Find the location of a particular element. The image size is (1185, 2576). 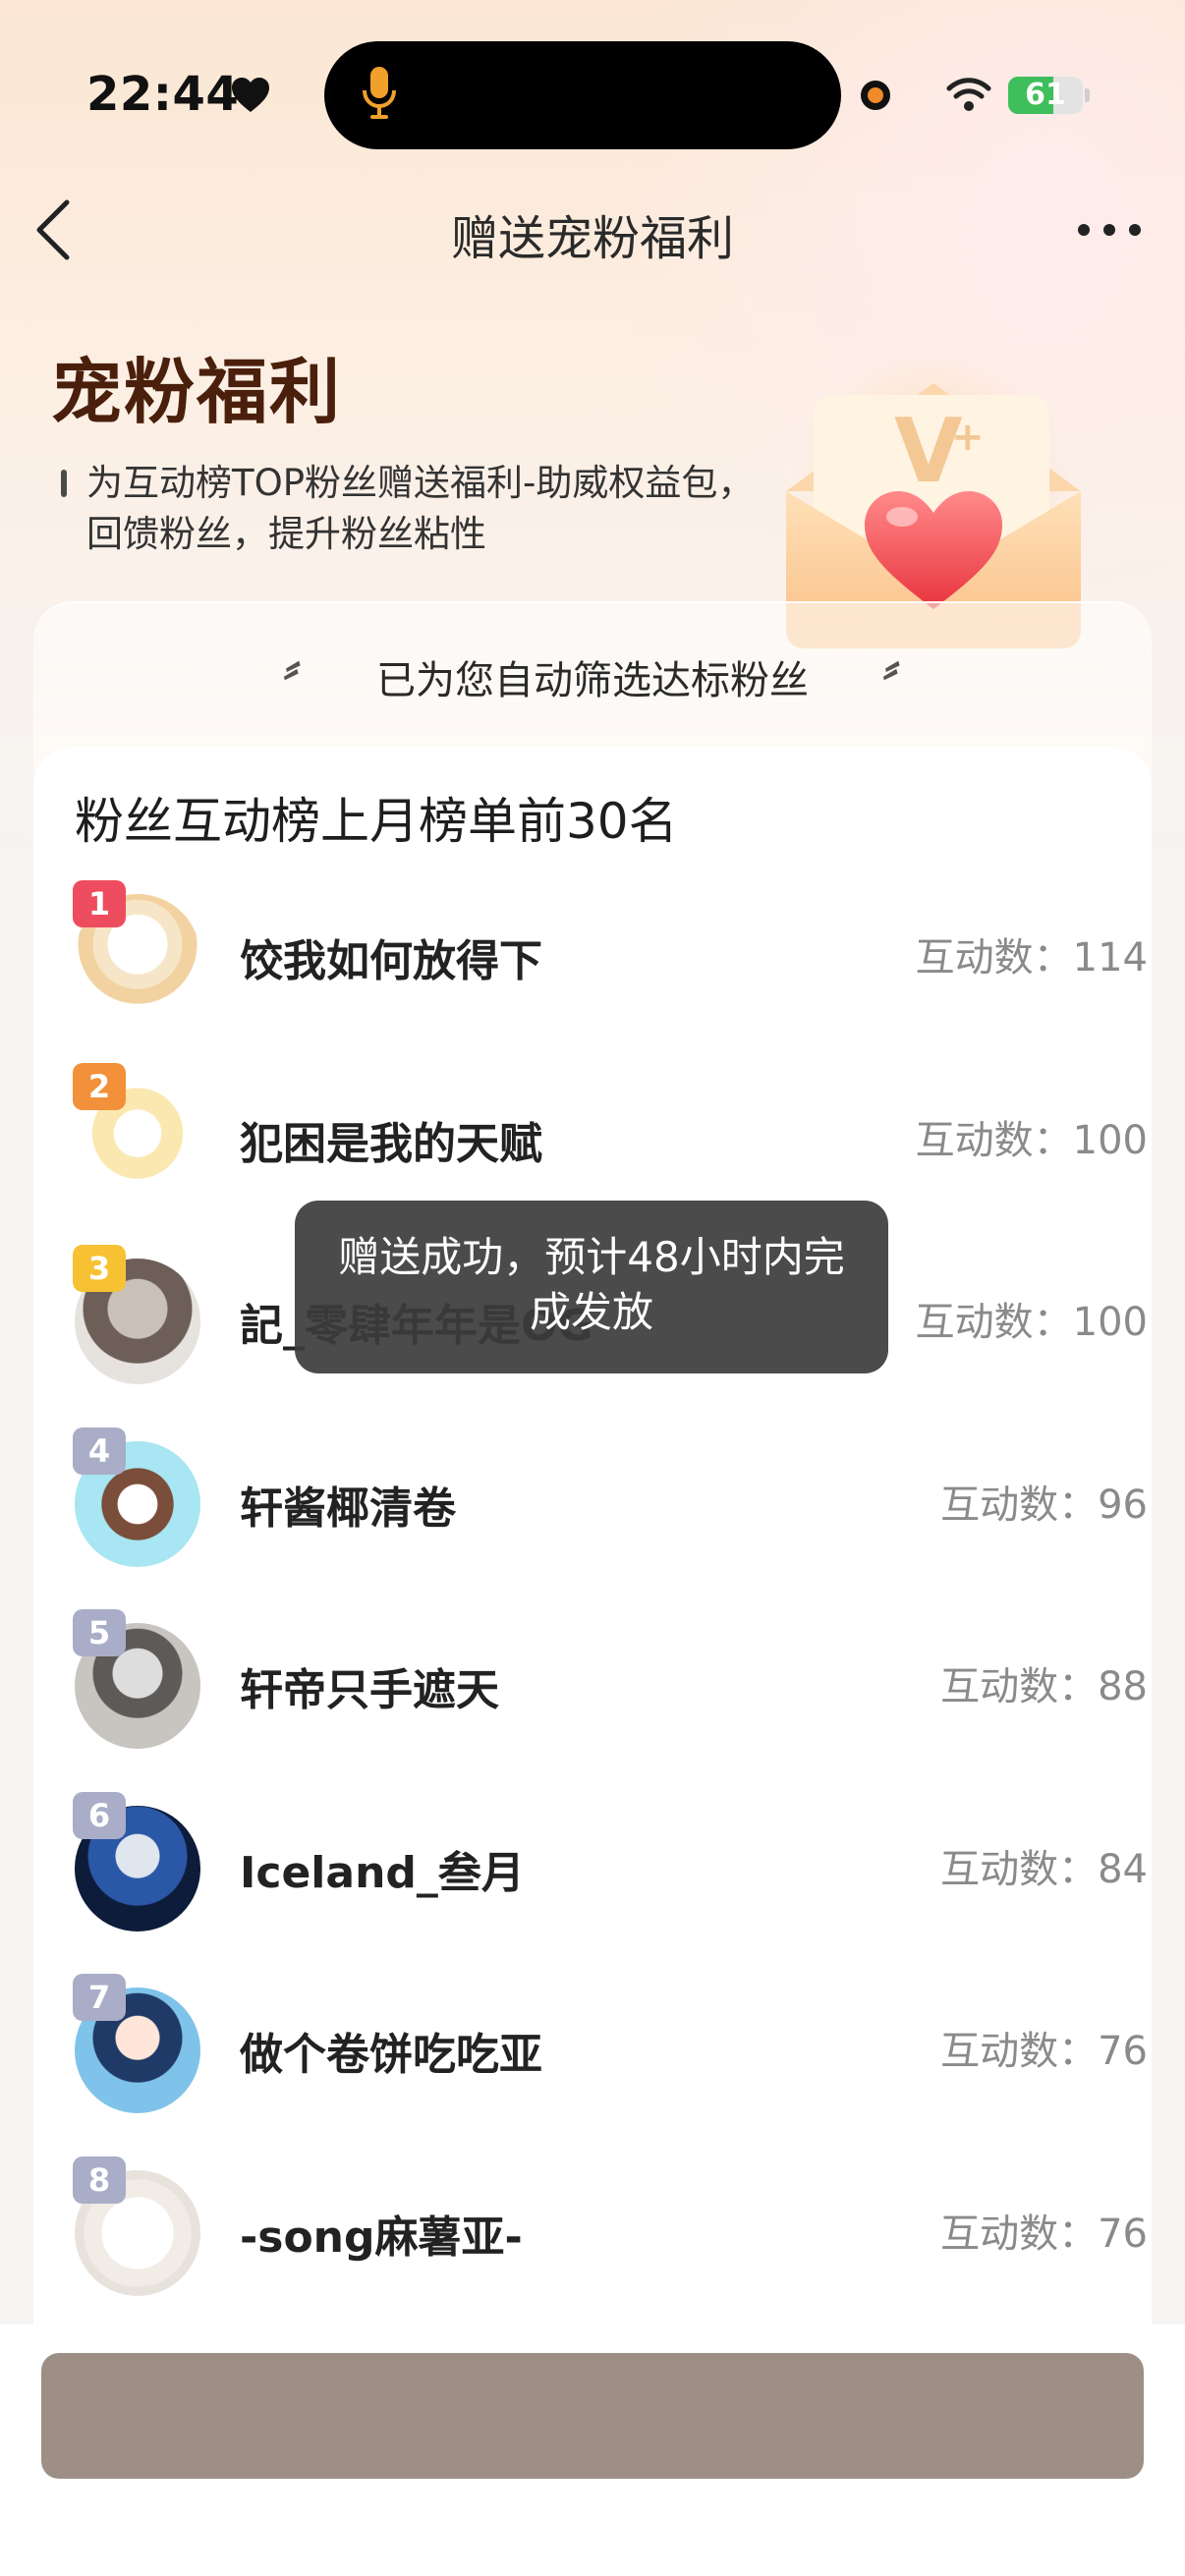

filter-banner-text: 已为您自动筛选达标粉丝 is located at coordinates (592, 680).